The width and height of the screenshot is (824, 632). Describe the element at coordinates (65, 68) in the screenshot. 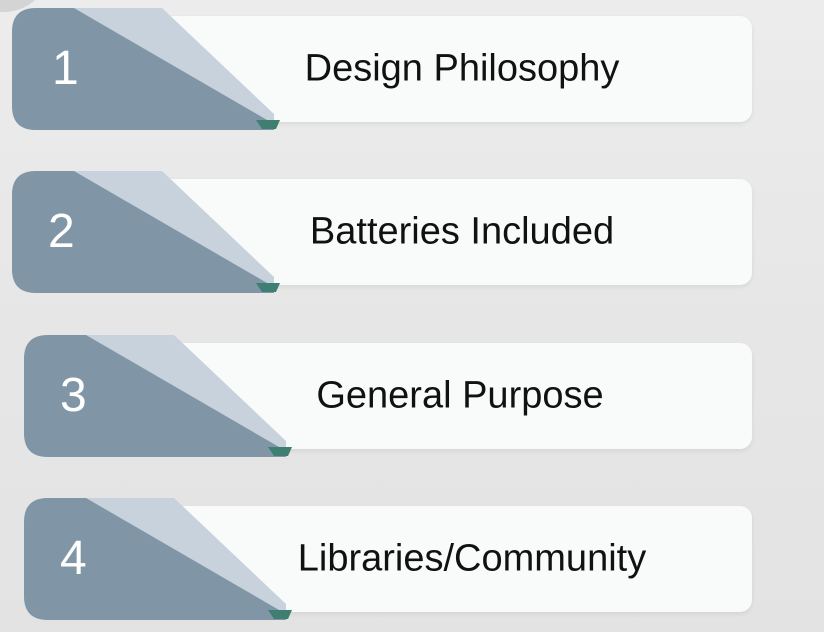

I see `tab-number-1: 1` at that location.